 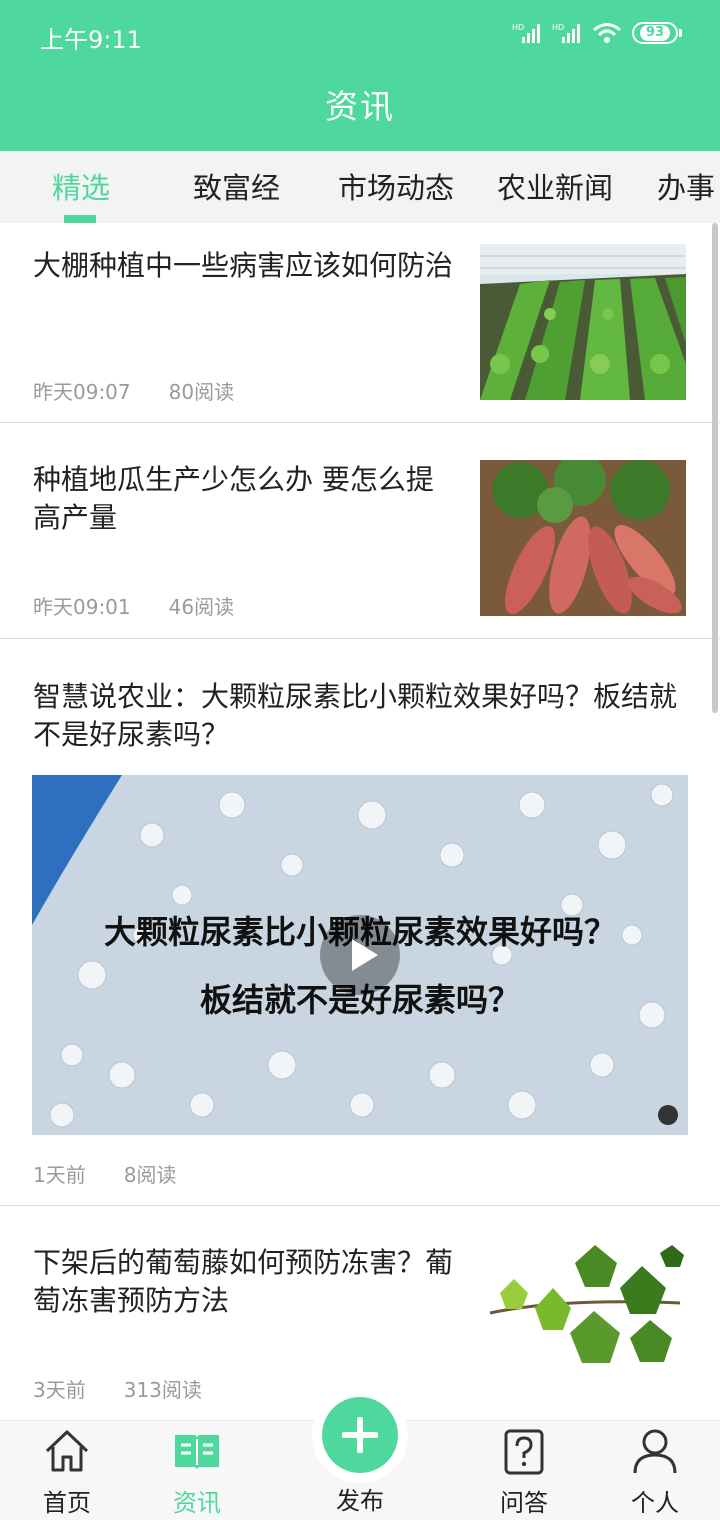 What do you see at coordinates (150, 1175) in the screenshot?
I see `article-reads: 8阅读` at bounding box center [150, 1175].